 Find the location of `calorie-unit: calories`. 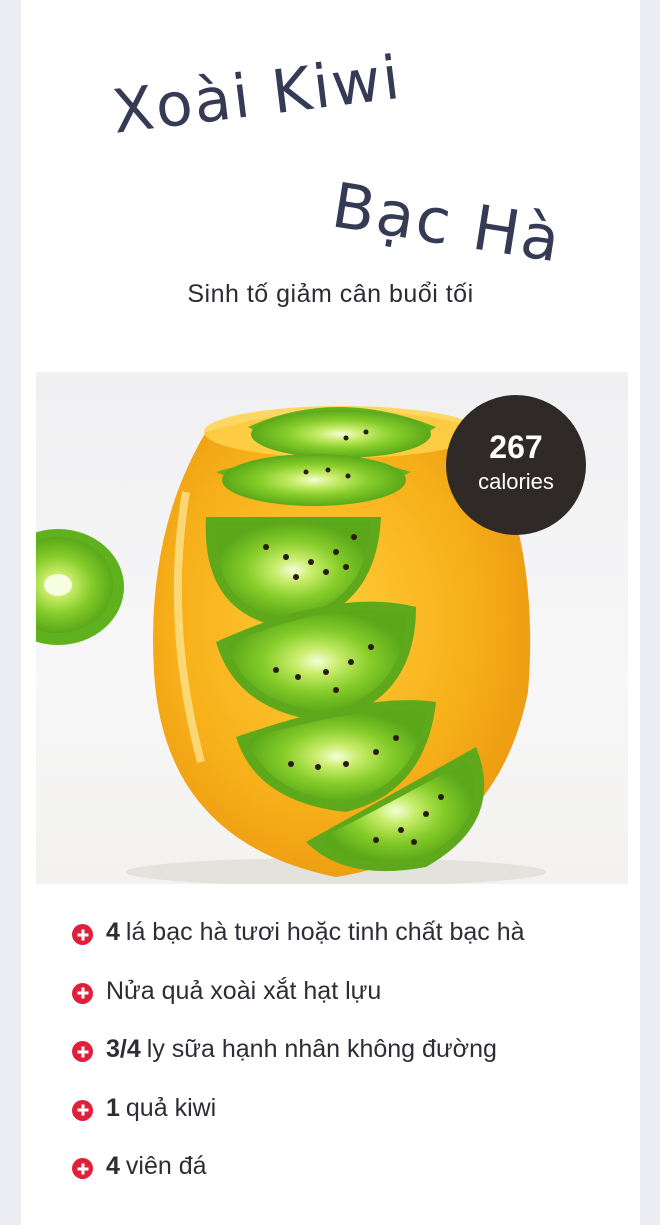

calorie-unit: calories is located at coordinates (516, 481).